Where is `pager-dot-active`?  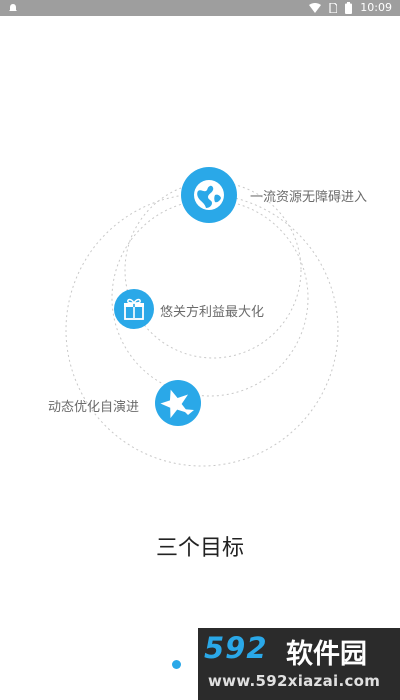 pager-dot-active is located at coordinates (176, 664).